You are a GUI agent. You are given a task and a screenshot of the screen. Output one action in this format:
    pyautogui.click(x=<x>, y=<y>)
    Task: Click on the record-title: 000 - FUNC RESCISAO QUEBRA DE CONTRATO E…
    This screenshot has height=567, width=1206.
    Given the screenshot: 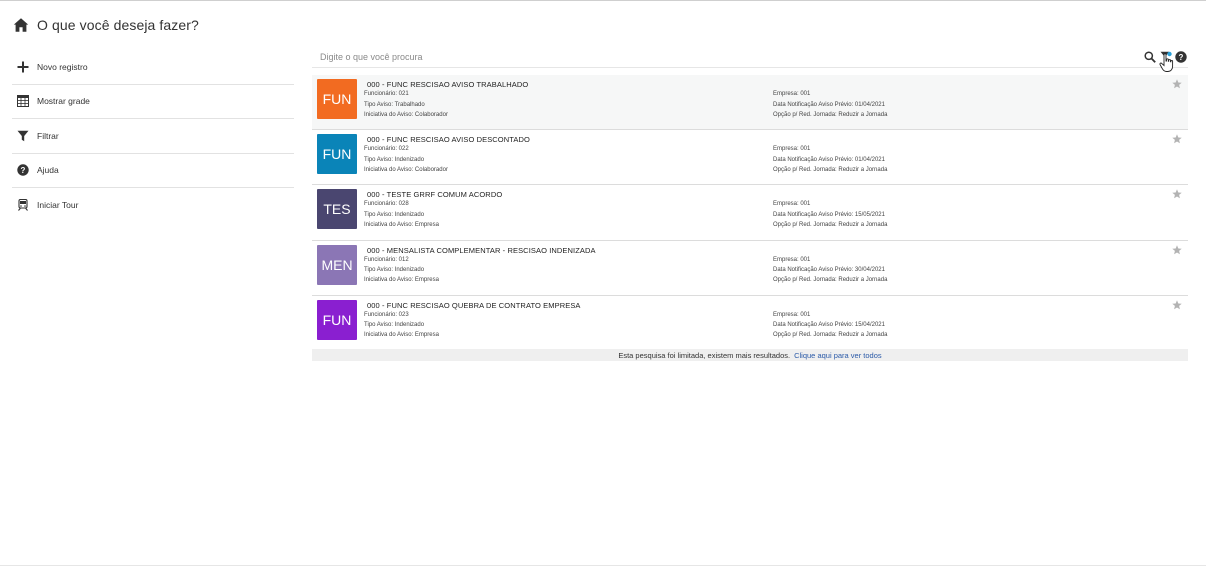 What is the action you would take?
    pyautogui.click(x=474, y=305)
    